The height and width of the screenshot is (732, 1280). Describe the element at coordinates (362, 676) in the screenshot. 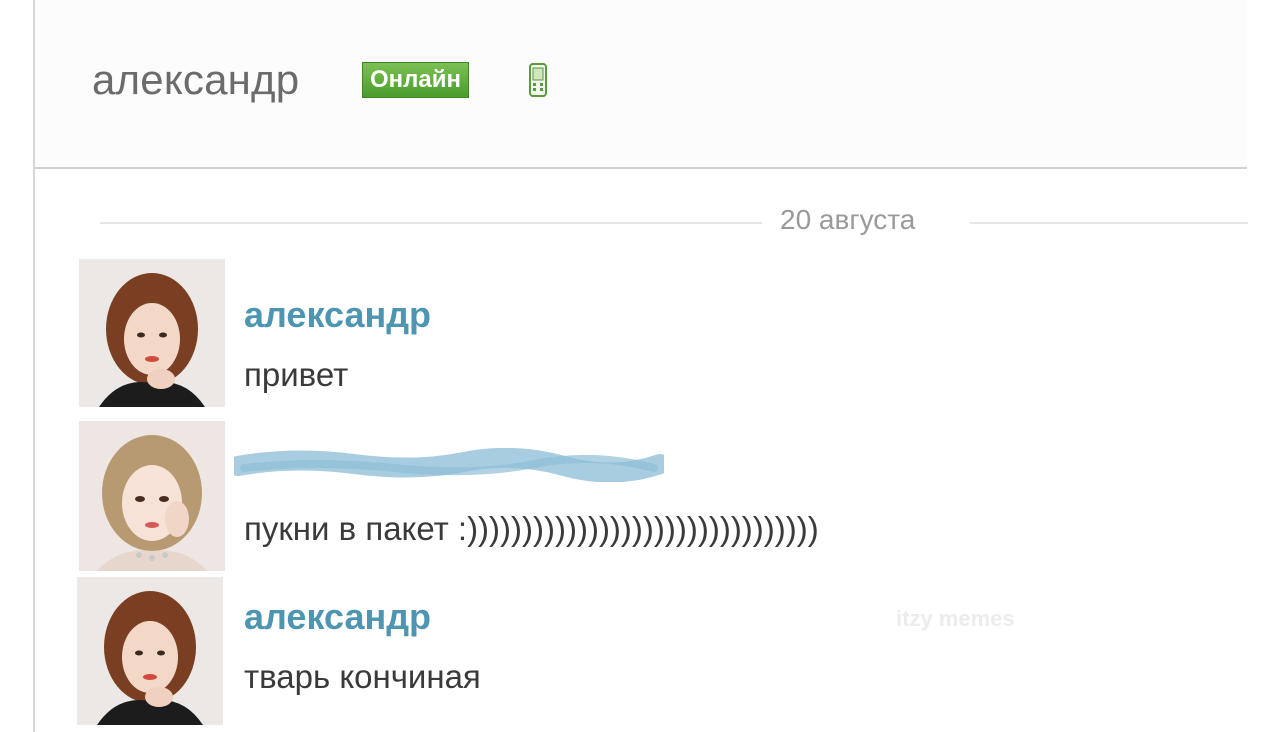

I see `message-text: тварь кончиная` at that location.